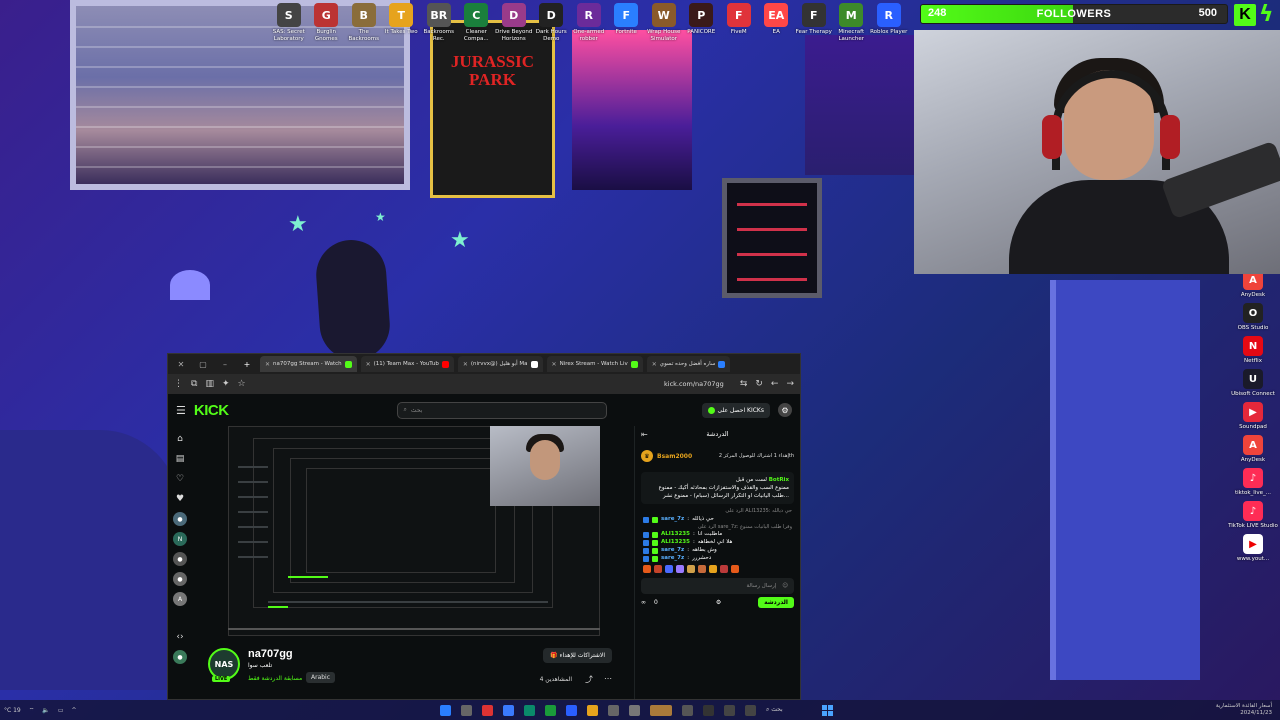  What do you see at coordinates (702, 23) in the screenshot?
I see `desktop-shortcut: P PANICORE` at bounding box center [702, 23].